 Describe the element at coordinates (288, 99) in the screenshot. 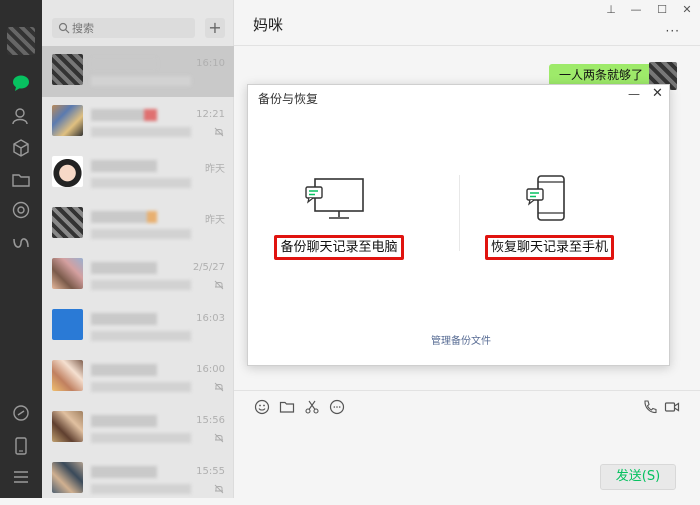

I see `dialog-title: 备份与恢复` at that location.